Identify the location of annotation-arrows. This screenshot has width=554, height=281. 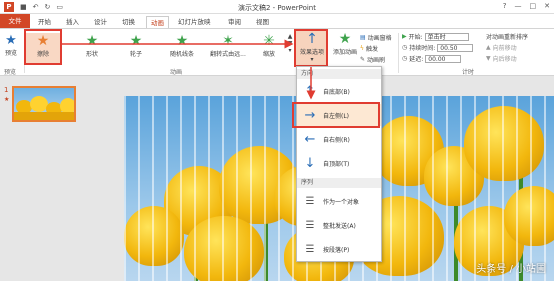
(189, 69).